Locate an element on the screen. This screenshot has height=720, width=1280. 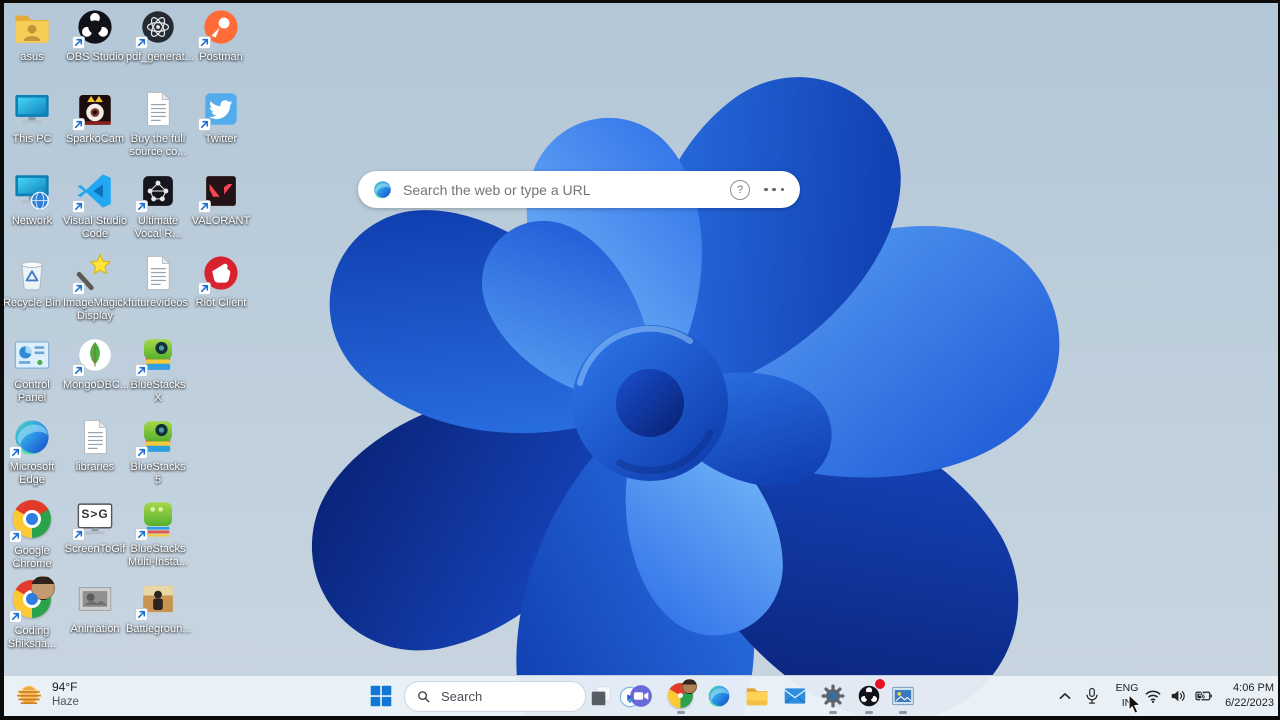
desktop-icon-label: SparkoCam is located at coordinates (95, 139).